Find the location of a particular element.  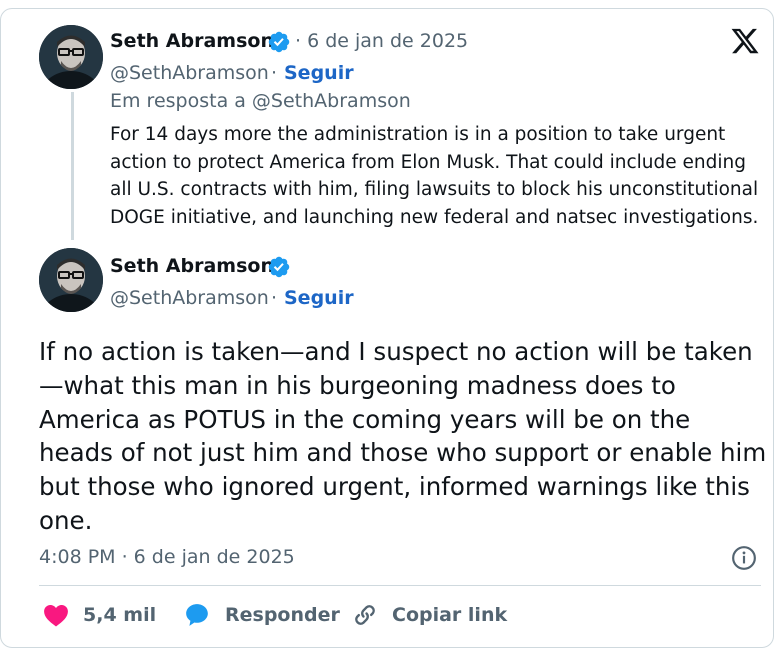

tweet-timestamp: 4:08 PM · 6 de jan de 2025 is located at coordinates (167, 557).